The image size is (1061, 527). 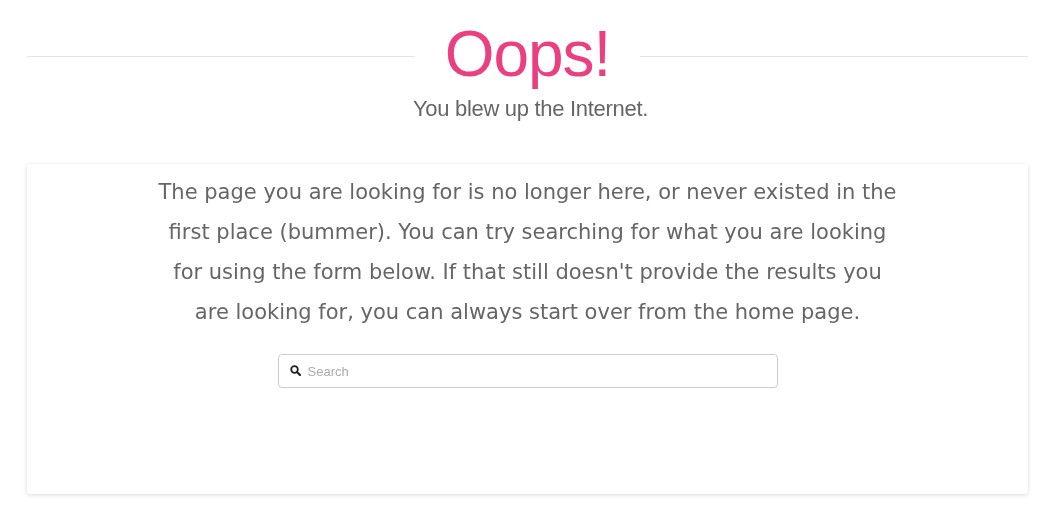 What do you see at coordinates (295, 370) in the screenshot?
I see `search-icon` at bounding box center [295, 370].